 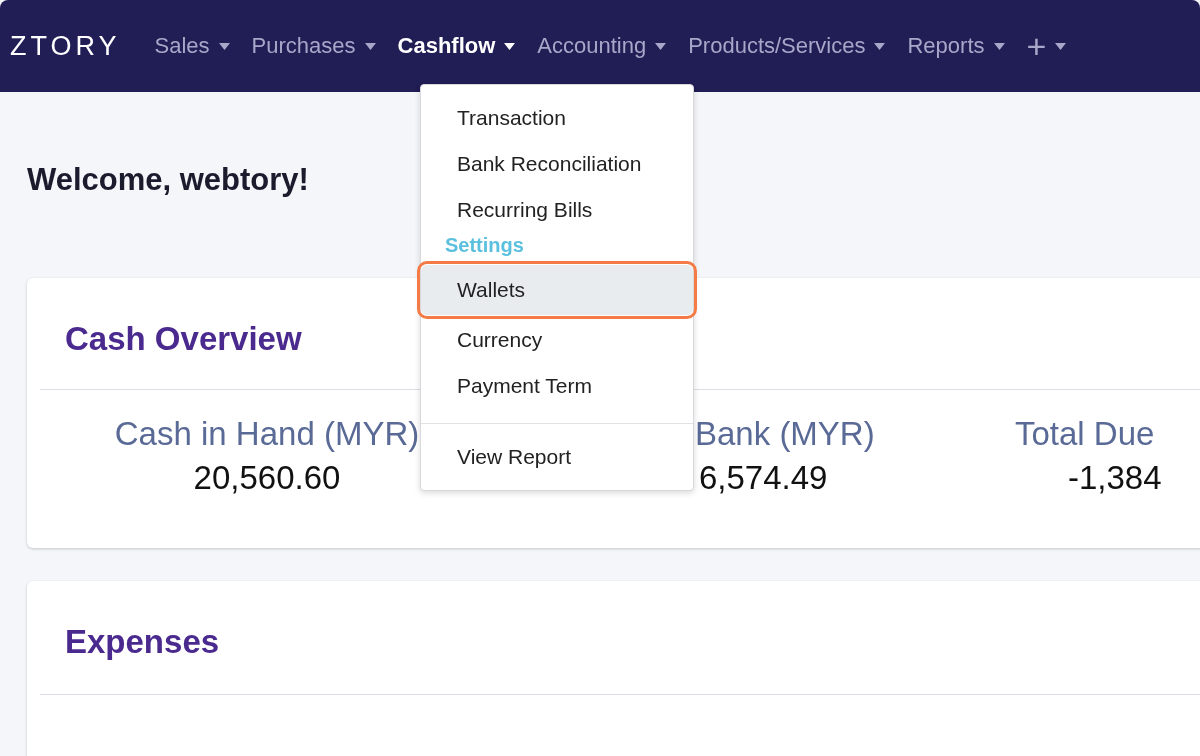 What do you see at coordinates (787, 46) in the screenshot?
I see `nav-menu: Products/Services` at bounding box center [787, 46].